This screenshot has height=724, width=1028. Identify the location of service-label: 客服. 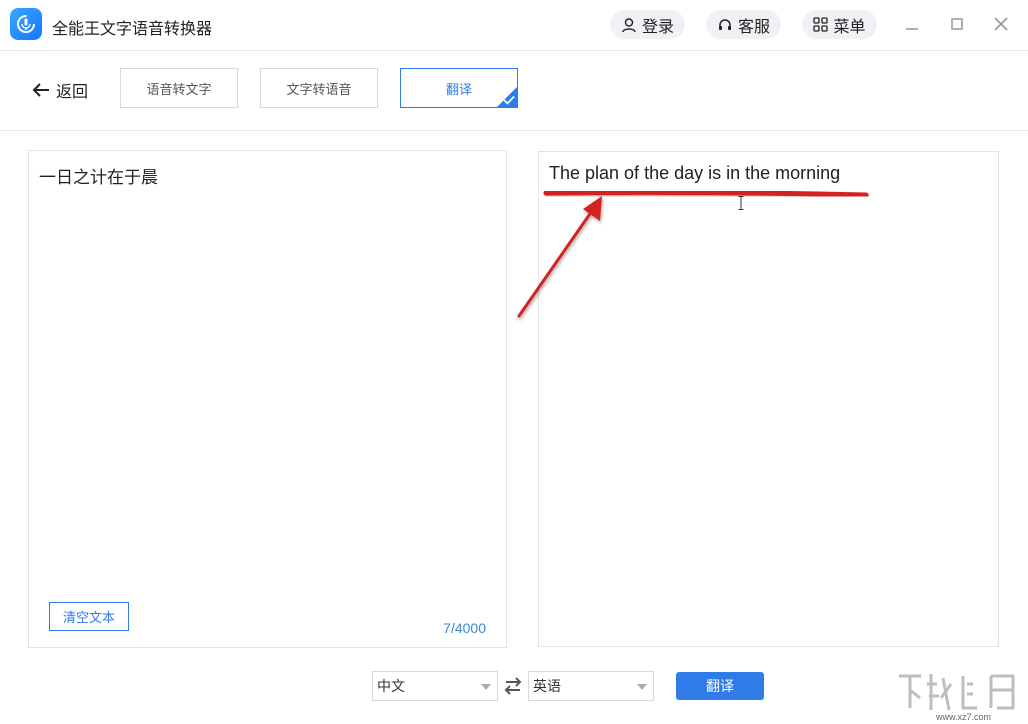
(753, 27).